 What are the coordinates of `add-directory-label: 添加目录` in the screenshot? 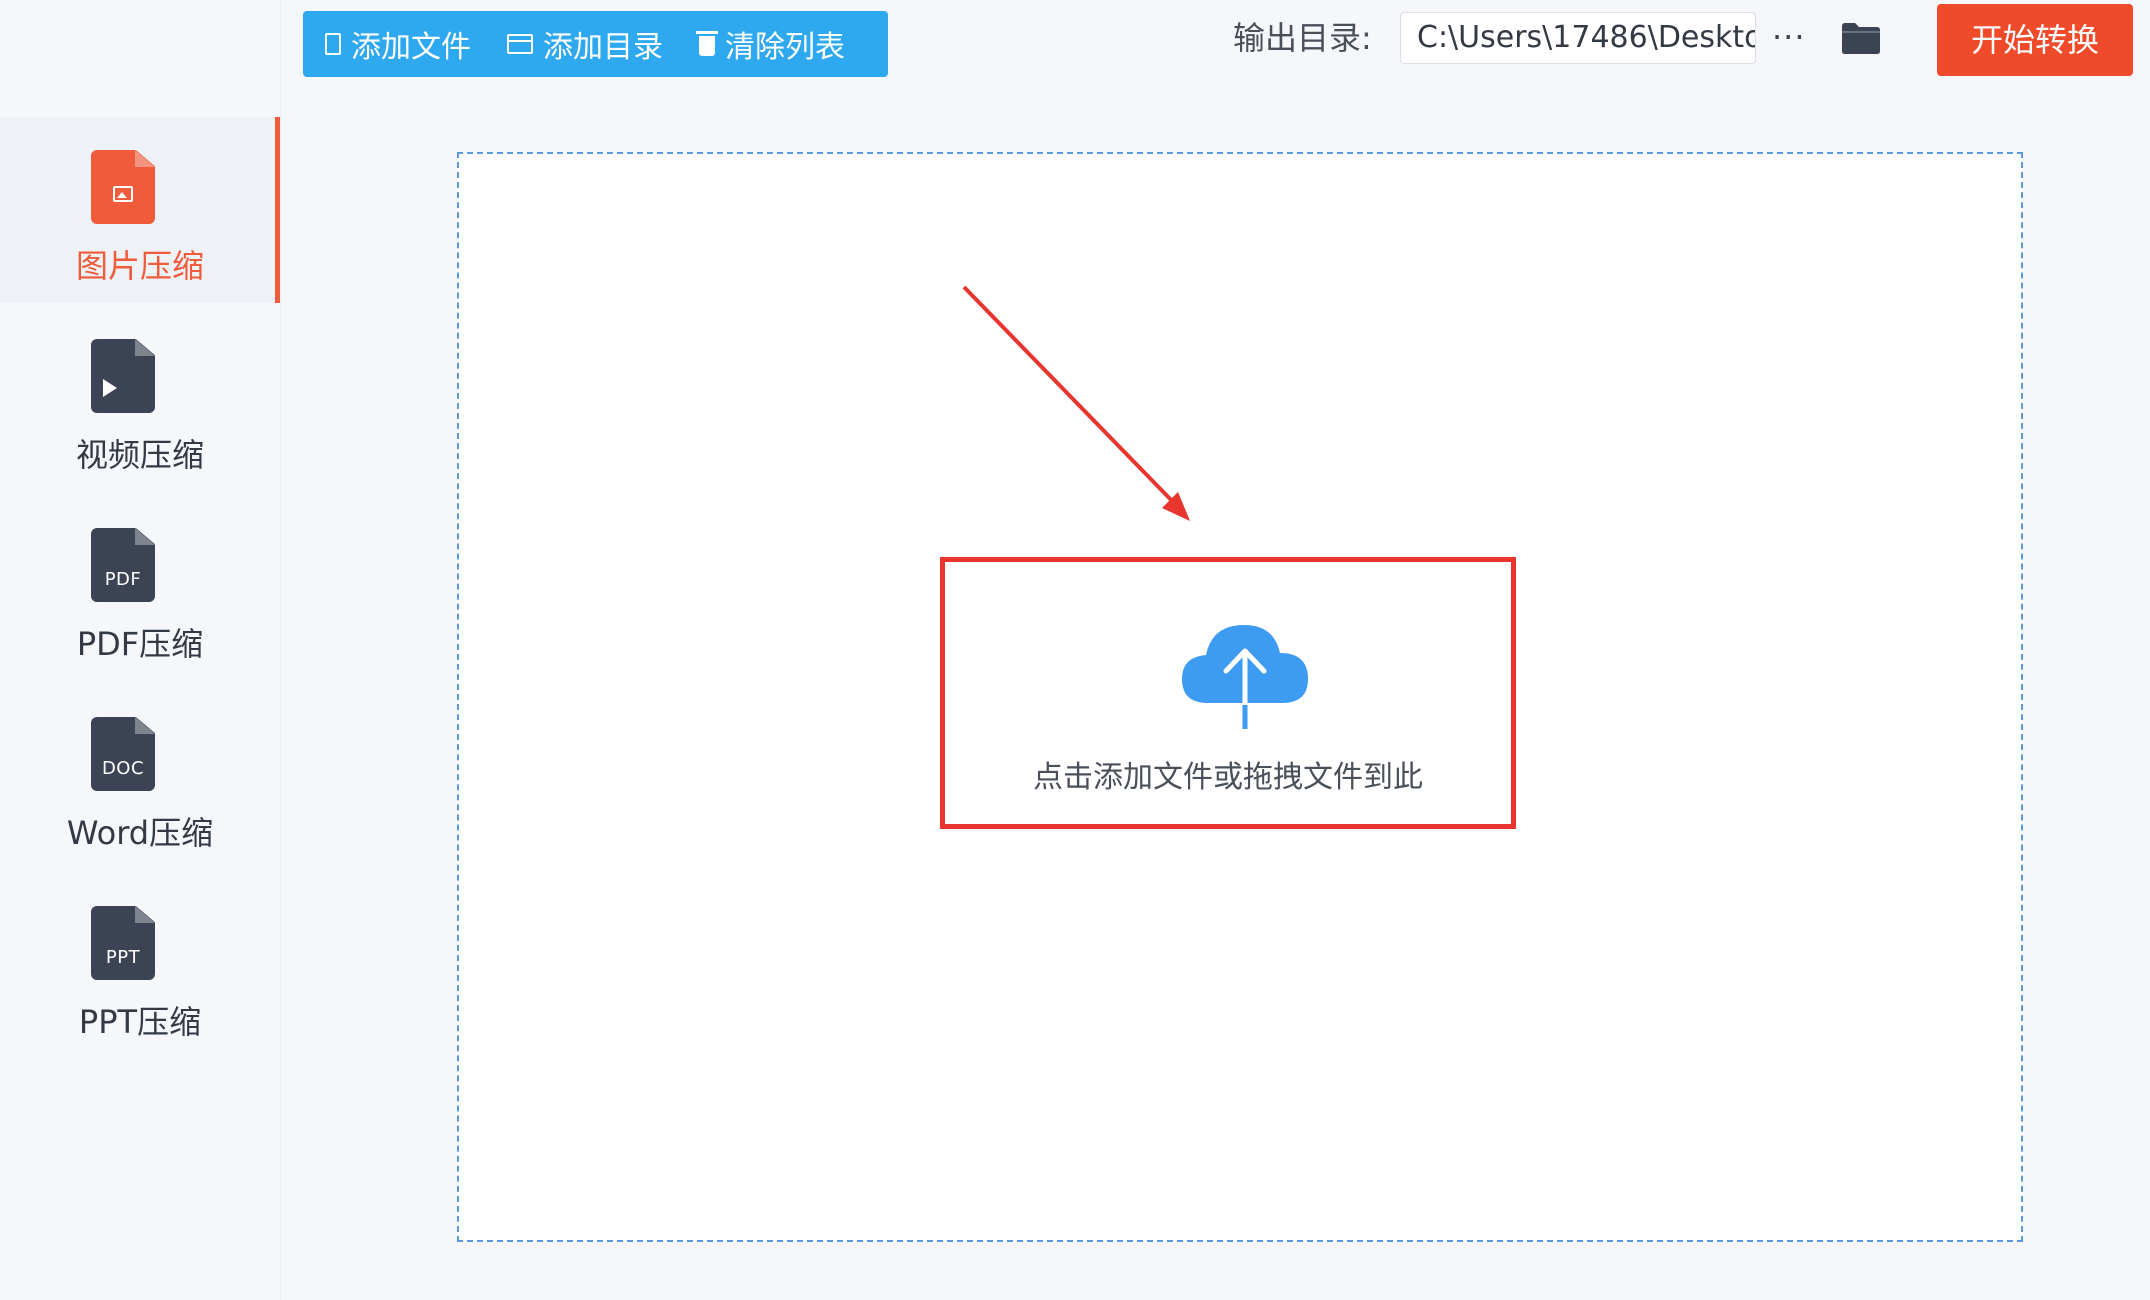 It's located at (603, 47).